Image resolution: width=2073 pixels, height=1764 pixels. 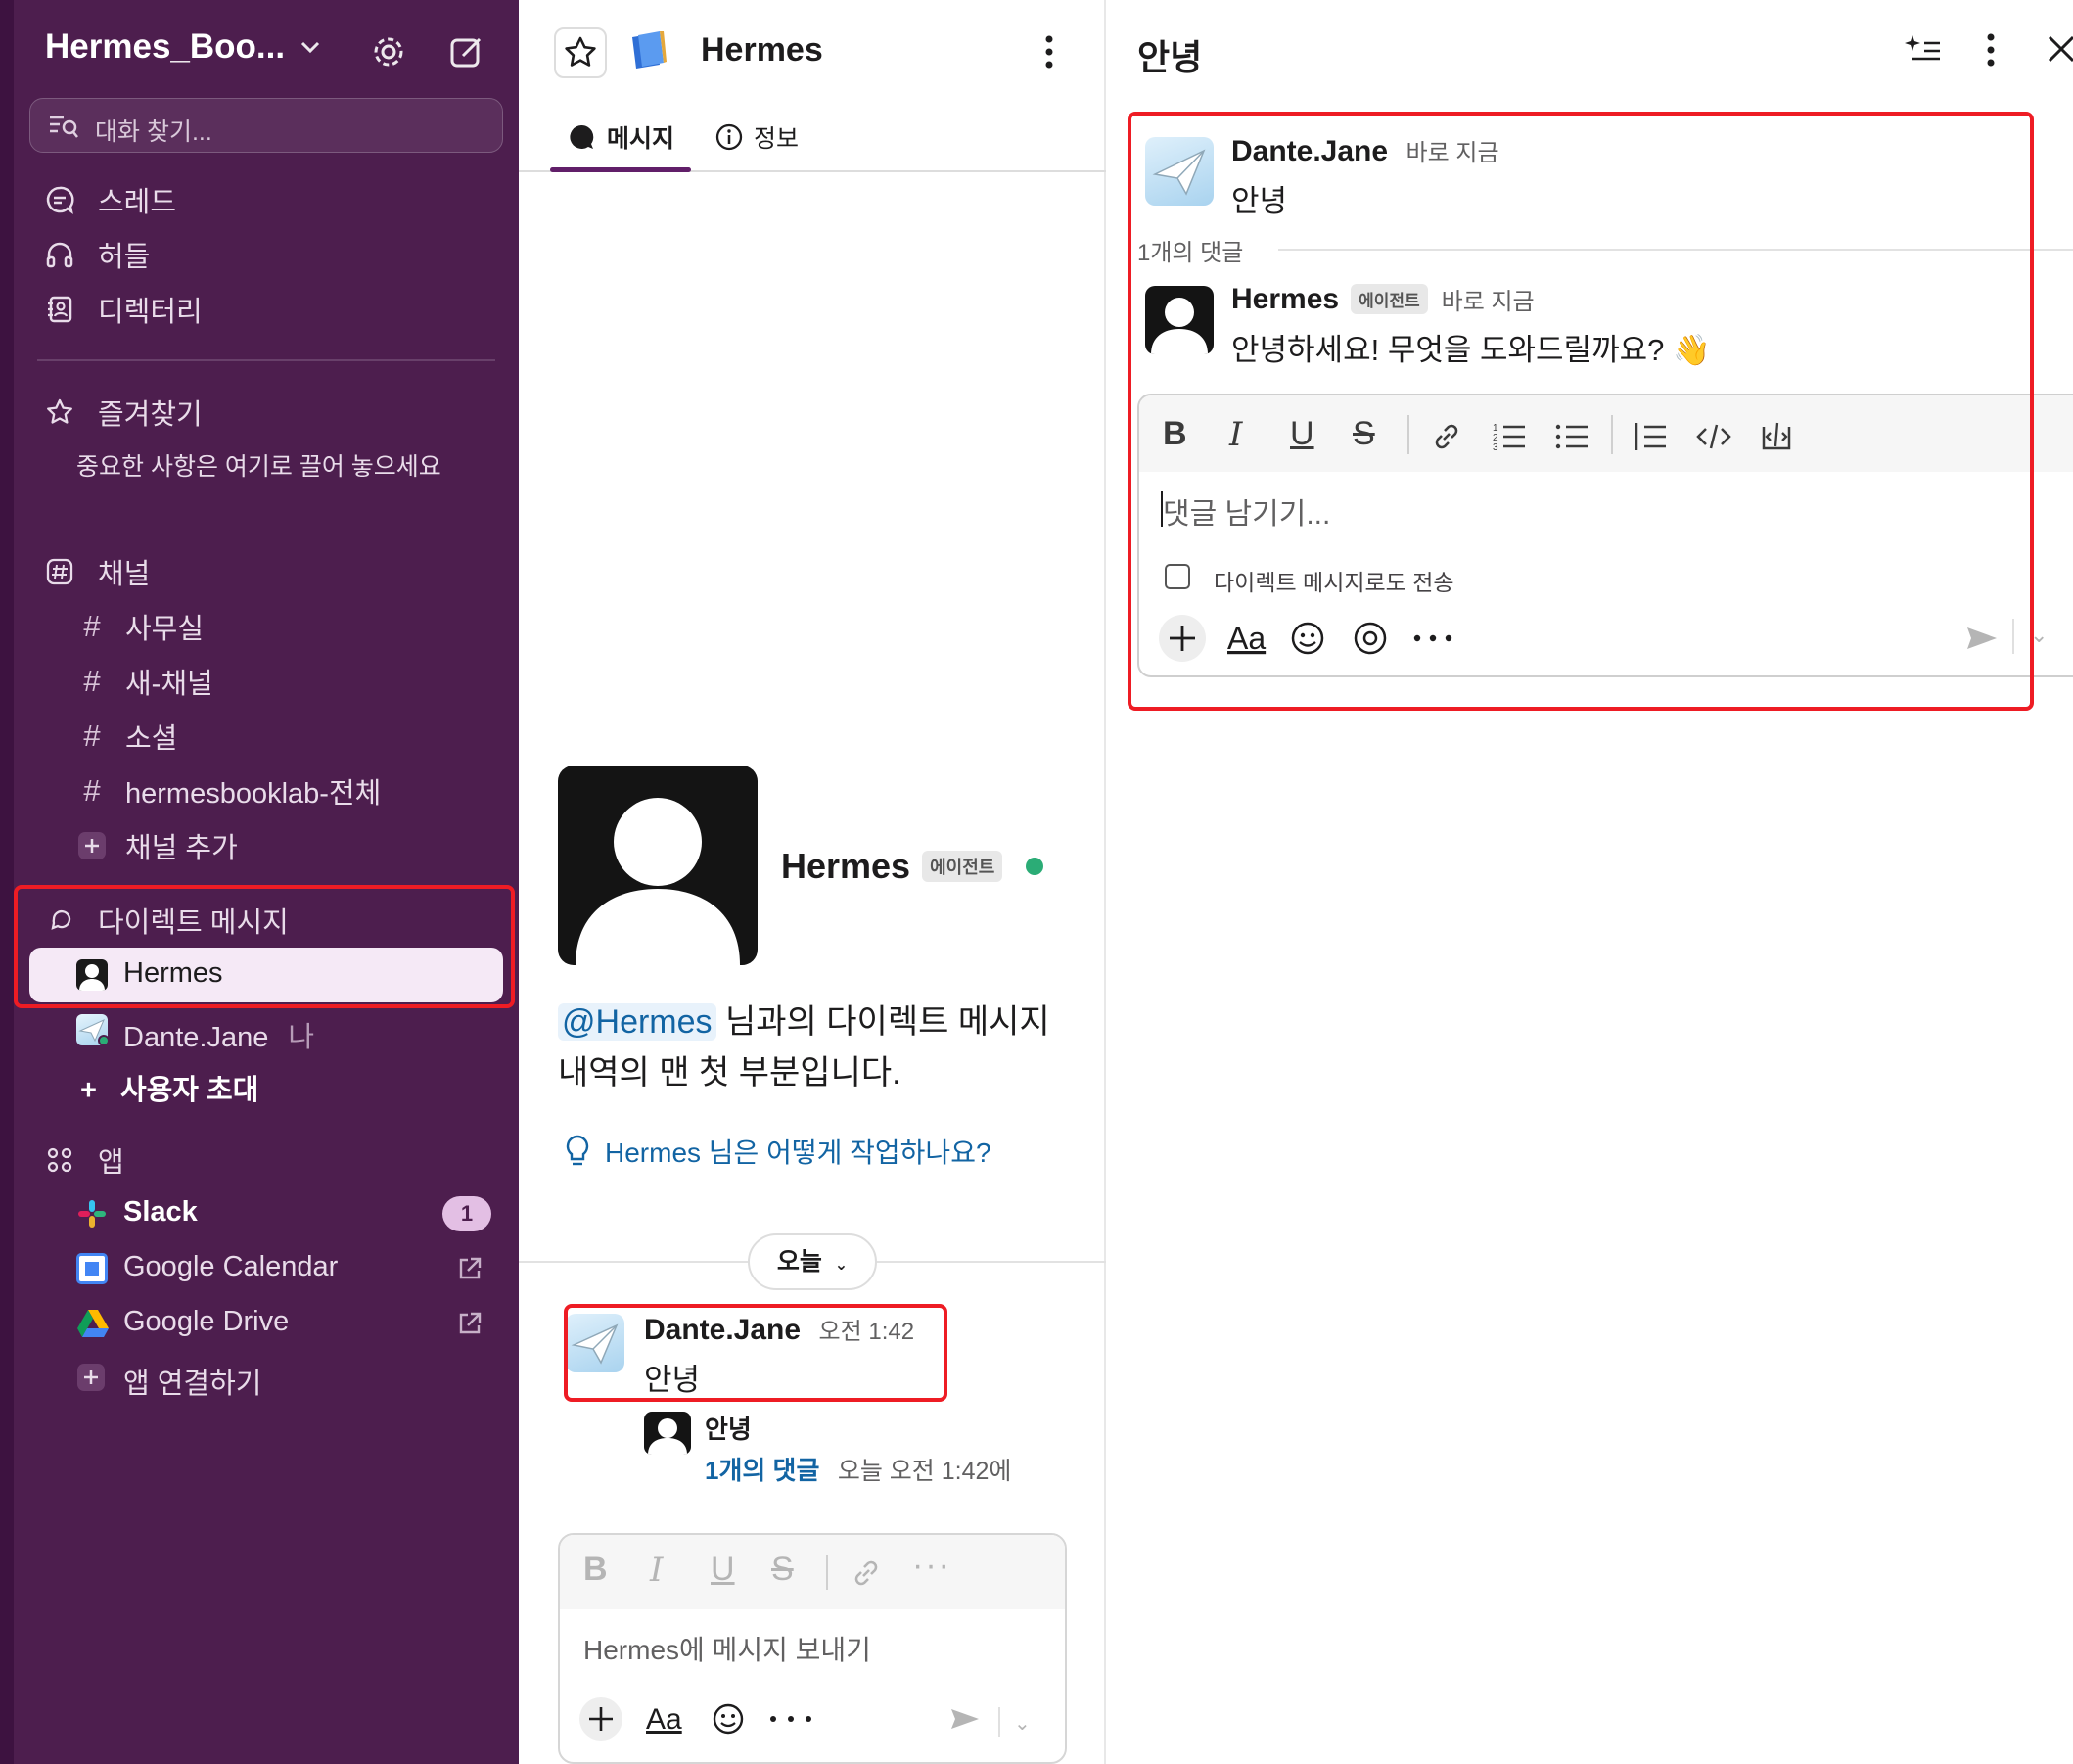 I want to click on svg-text: Aa, so click(x=664, y=1719).